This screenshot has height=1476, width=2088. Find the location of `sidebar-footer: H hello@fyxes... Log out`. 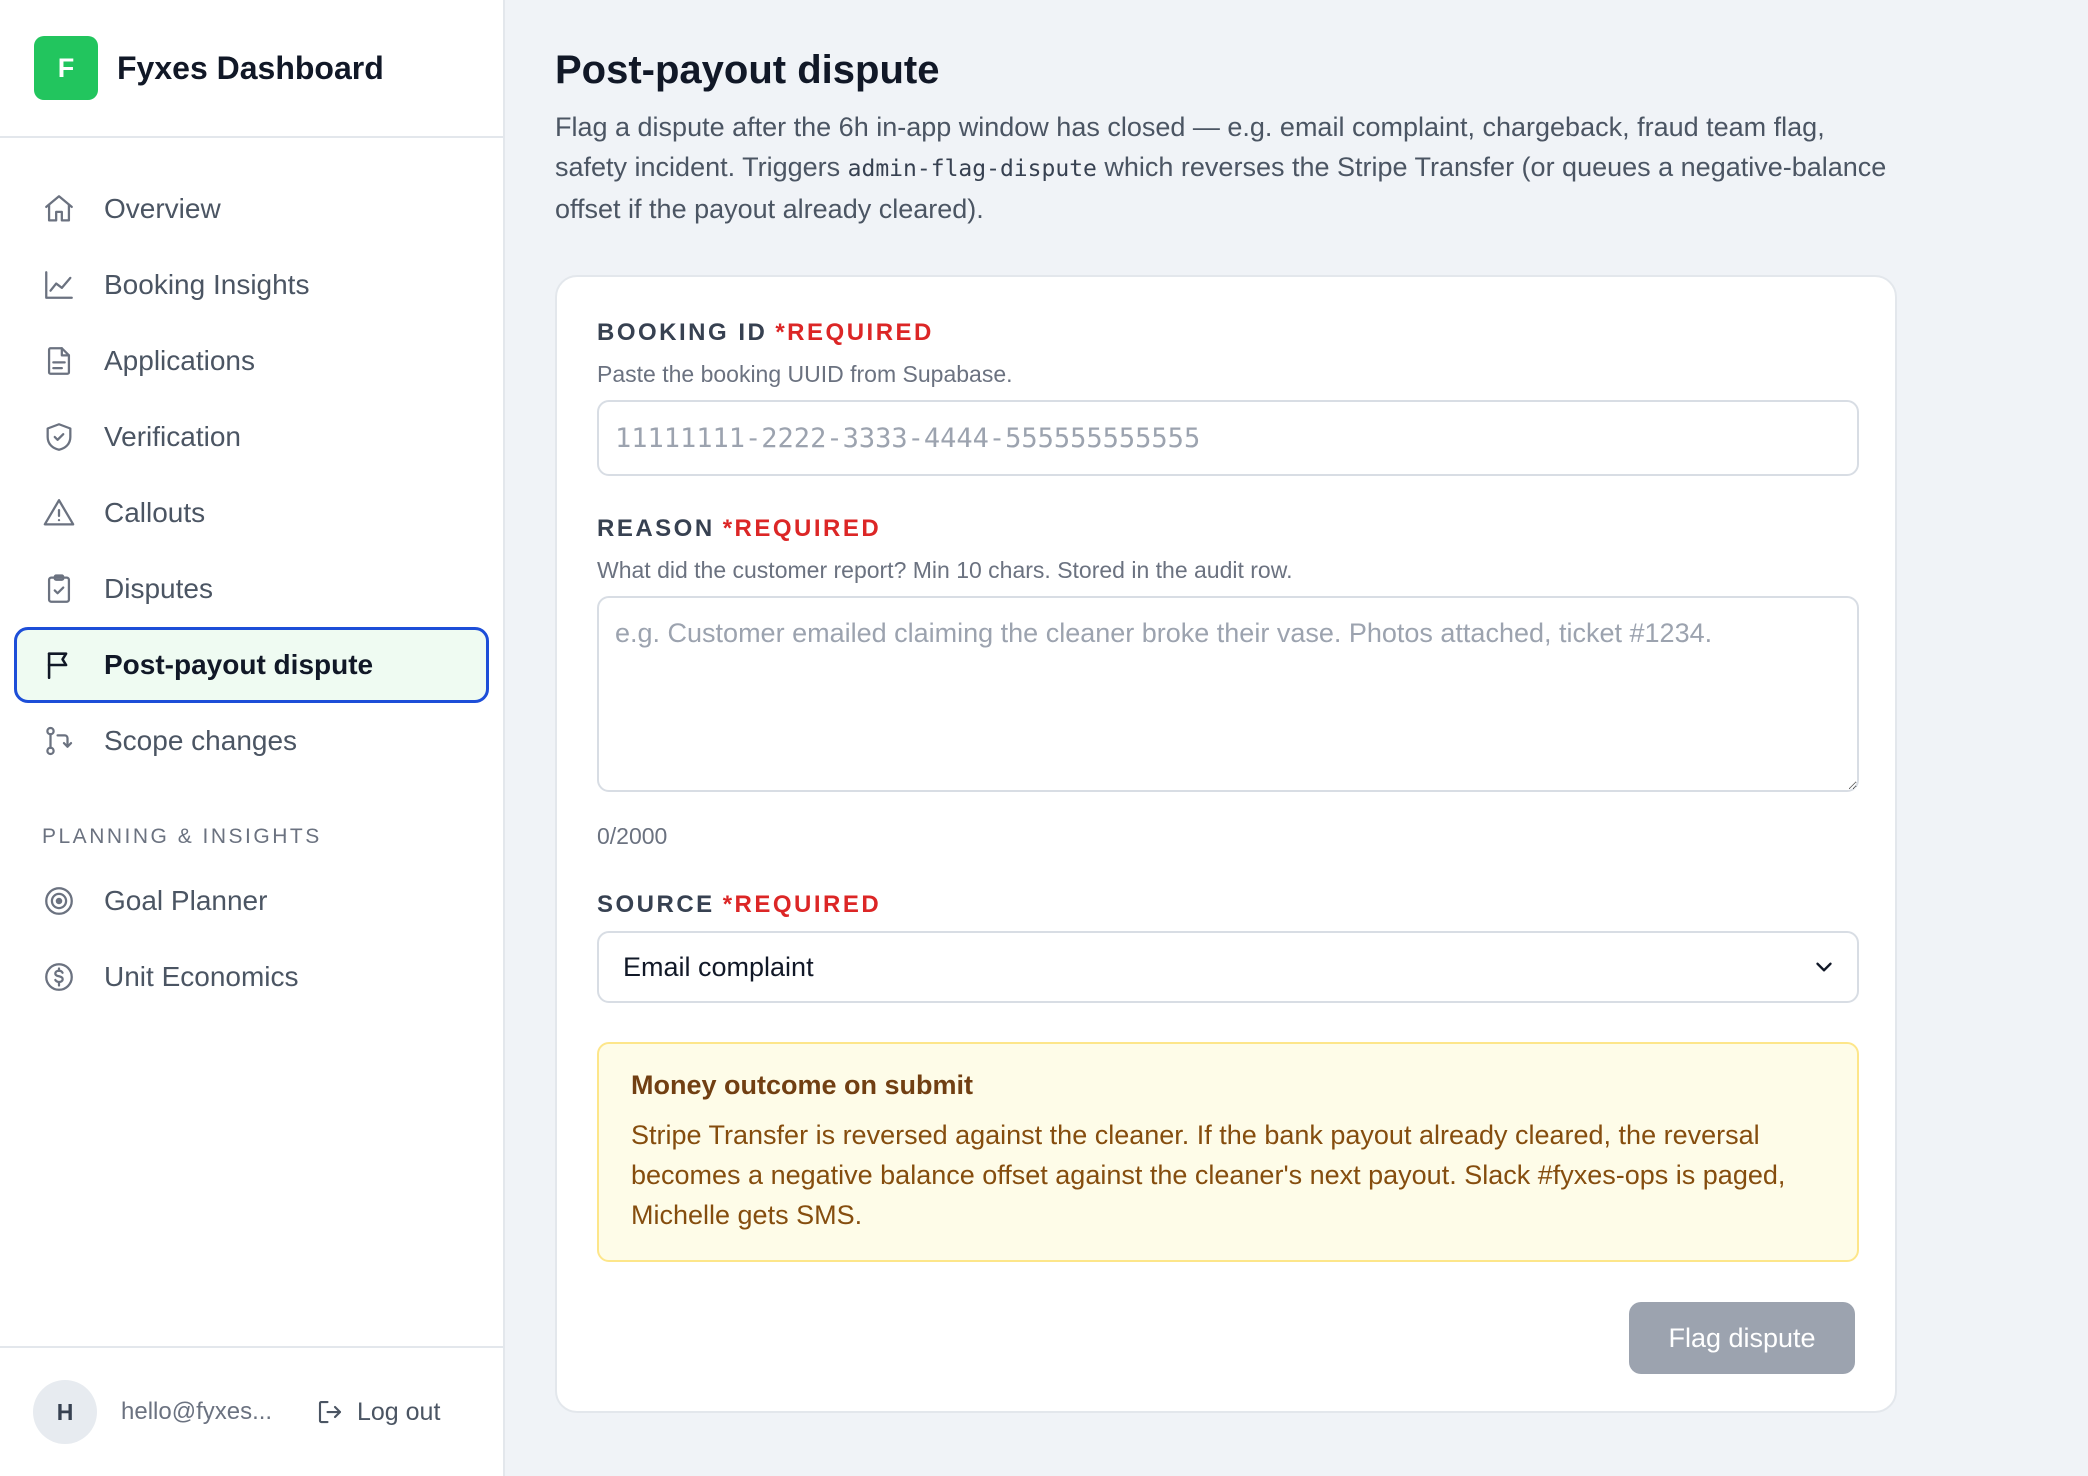

sidebar-footer: H hello@fyxes... Log out is located at coordinates (251, 1411).